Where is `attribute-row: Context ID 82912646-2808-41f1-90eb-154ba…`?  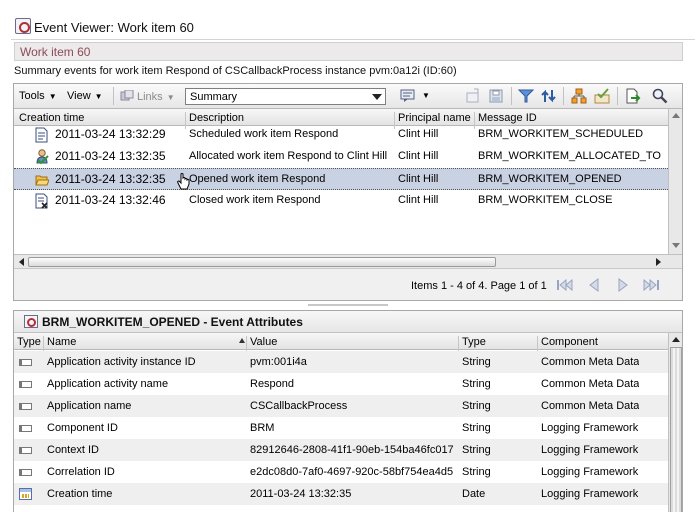 attribute-row: Context ID 82912646-2808-41f1-90eb-154ba… is located at coordinates (341, 450).